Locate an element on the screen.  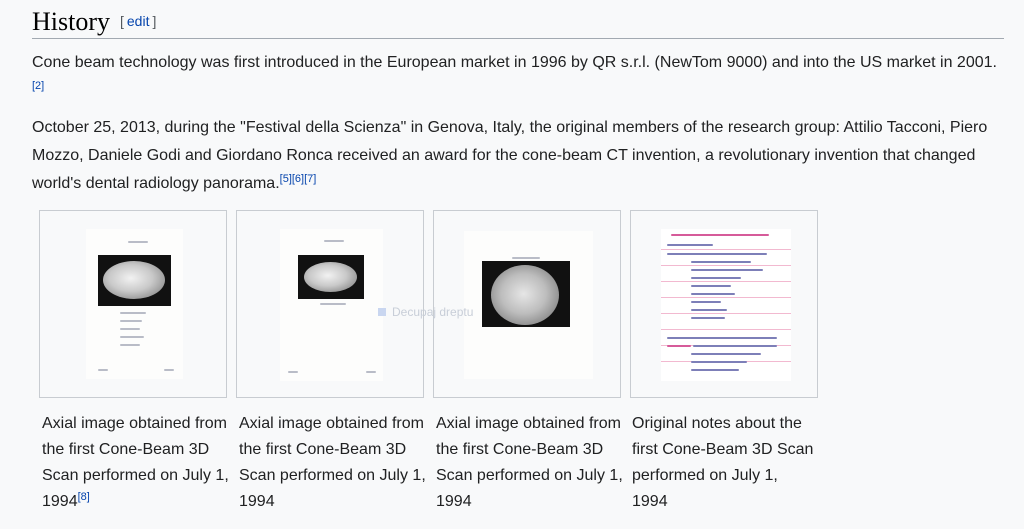
overlay-square-icon is located at coordinates (382, 312).